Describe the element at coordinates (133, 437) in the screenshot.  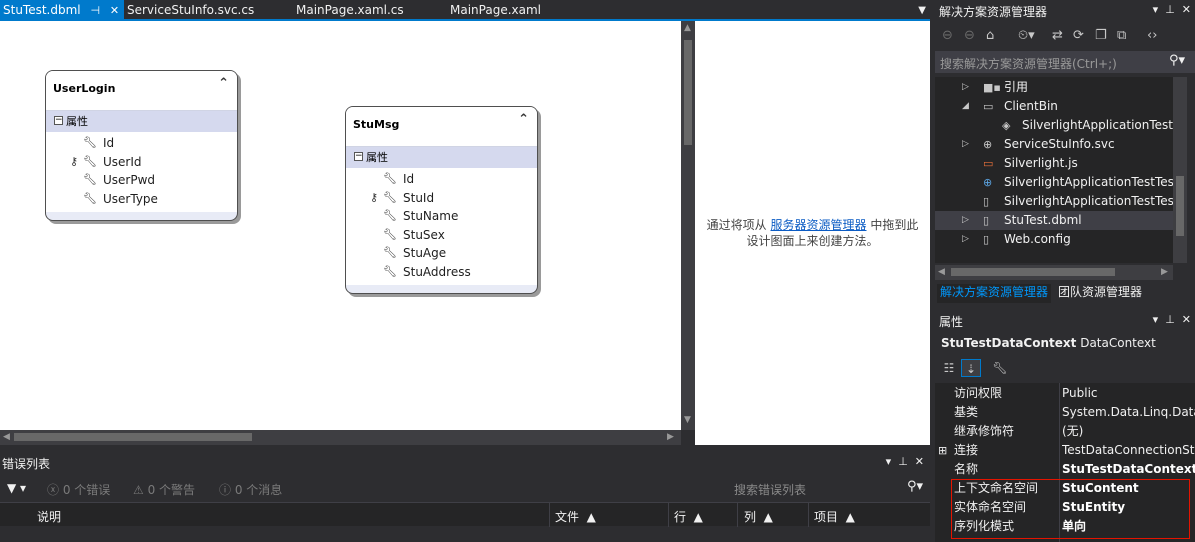
I see `designer-horizontal-scroll-thumb` at that location.